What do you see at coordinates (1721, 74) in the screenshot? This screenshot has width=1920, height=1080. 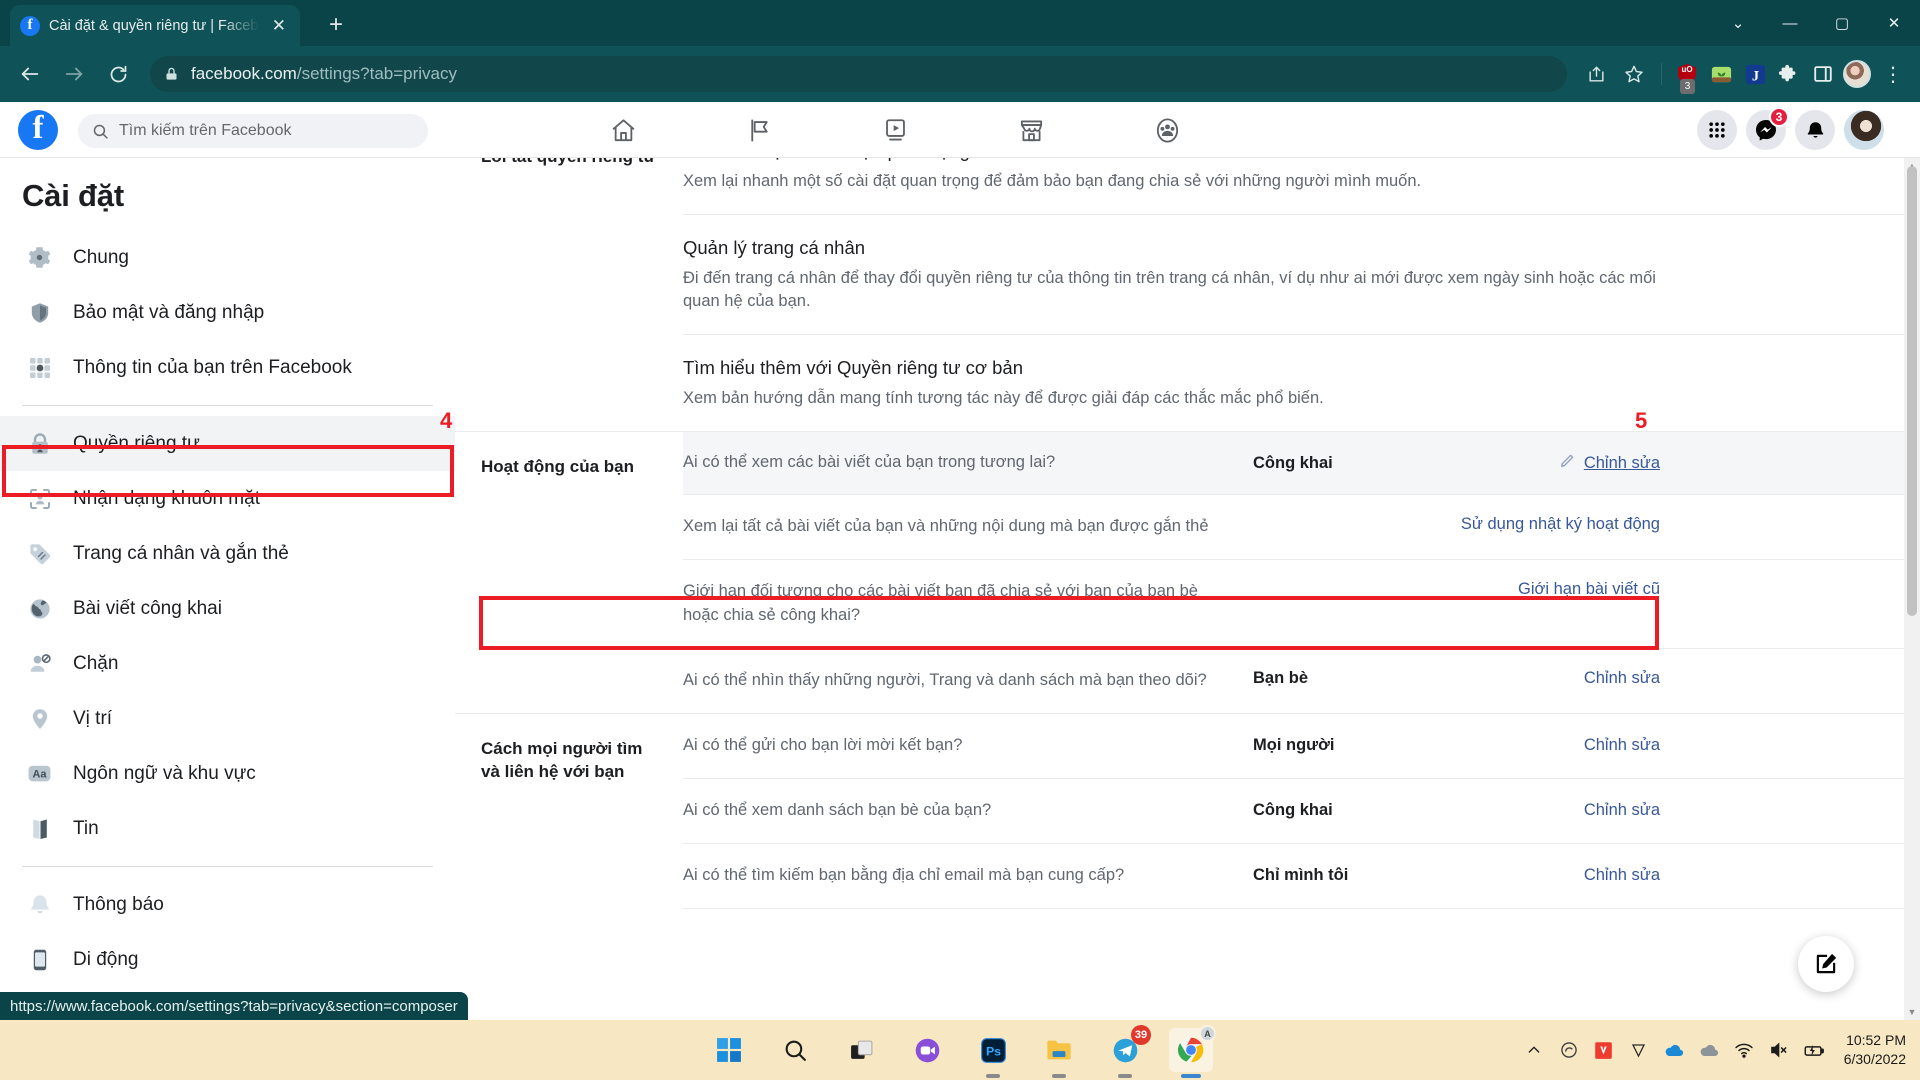 I see `seedling-extension-icon` at bounding box center [1721, 74].